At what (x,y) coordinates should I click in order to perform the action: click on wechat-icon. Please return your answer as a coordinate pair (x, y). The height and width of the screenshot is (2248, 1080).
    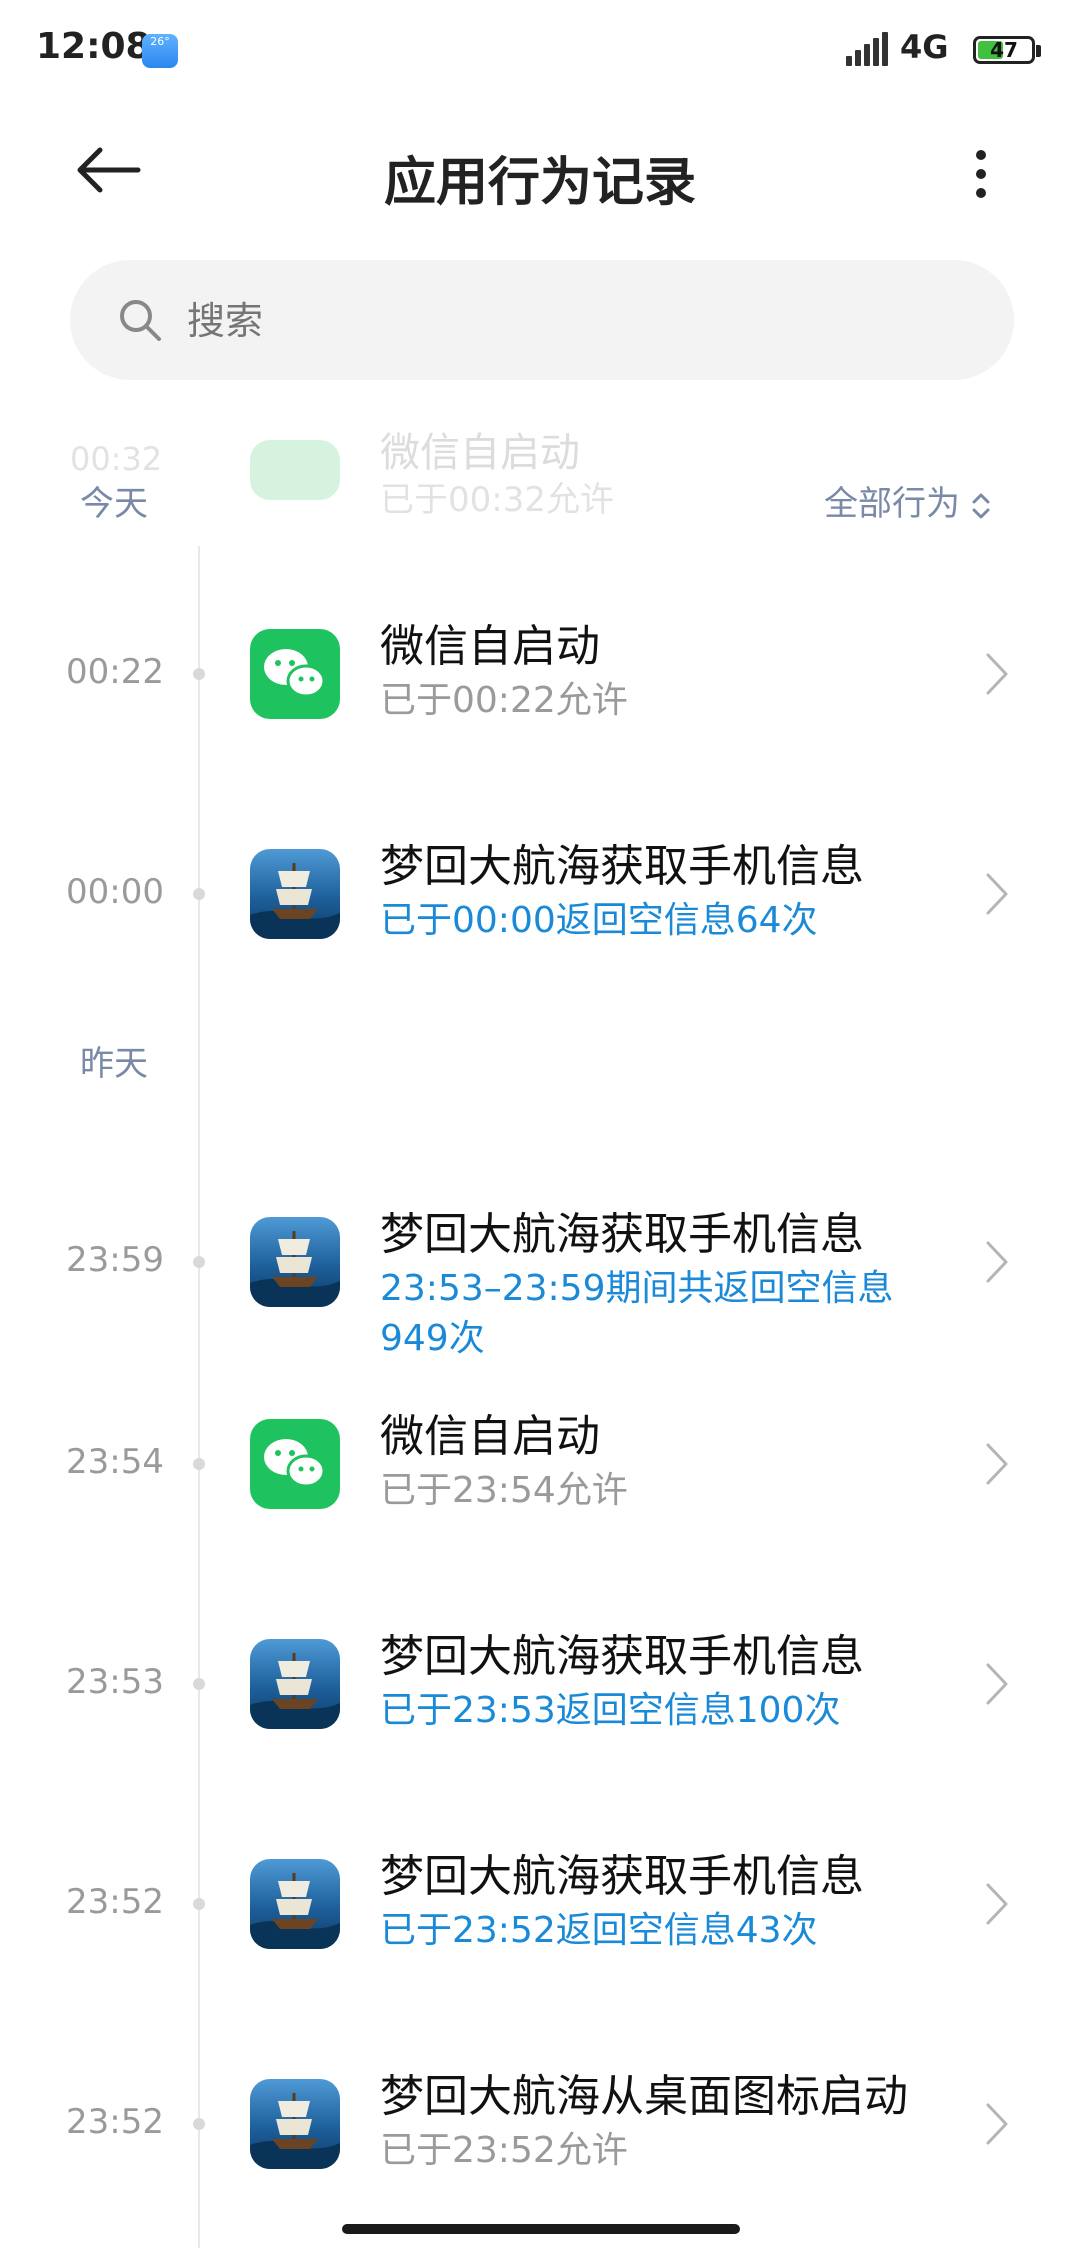
    Looking at the image, I should click on (295, 470).